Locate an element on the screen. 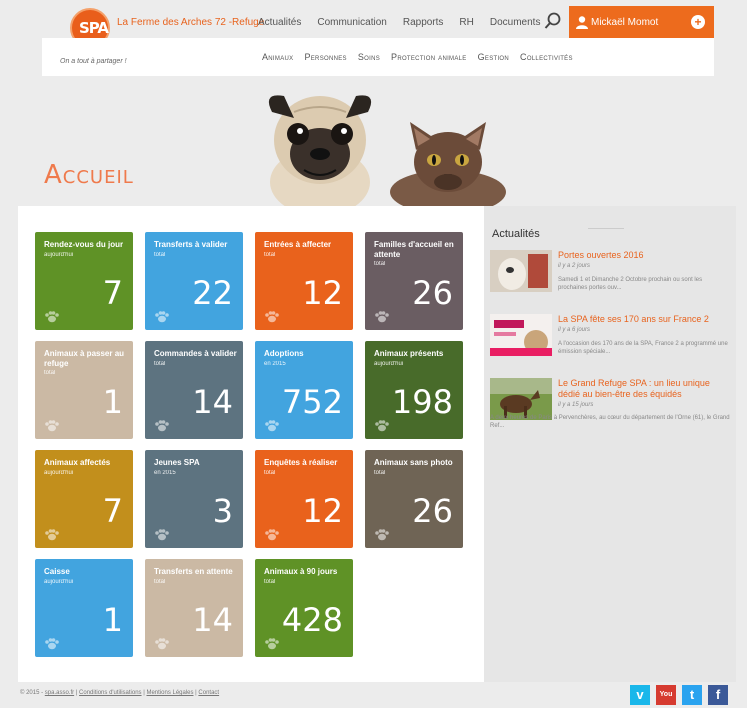  tile-entrees-a-affecter: Entrées à affecter total 12 is located at coordinates (304, 281).